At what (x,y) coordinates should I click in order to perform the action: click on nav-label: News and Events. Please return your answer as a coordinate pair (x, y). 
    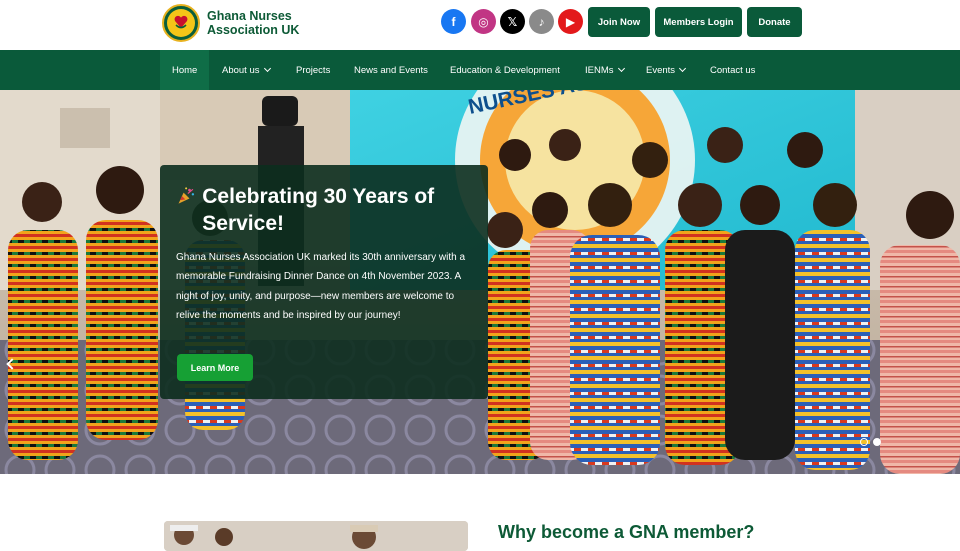
    Looking at the image, I should click on (391, 70).